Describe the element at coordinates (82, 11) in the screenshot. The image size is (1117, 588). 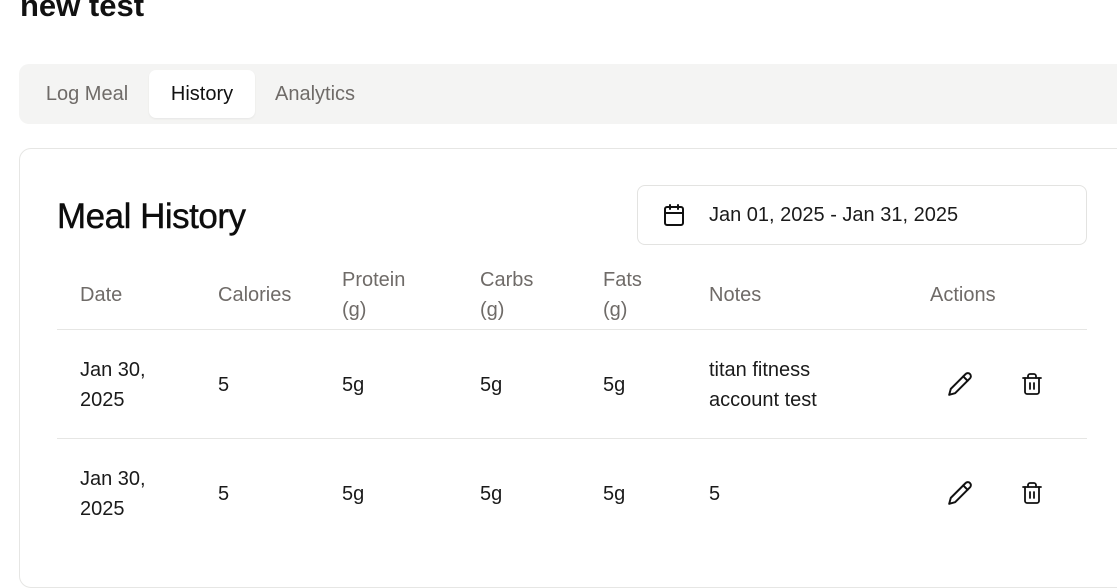
I see `page-title: new test` at that location.